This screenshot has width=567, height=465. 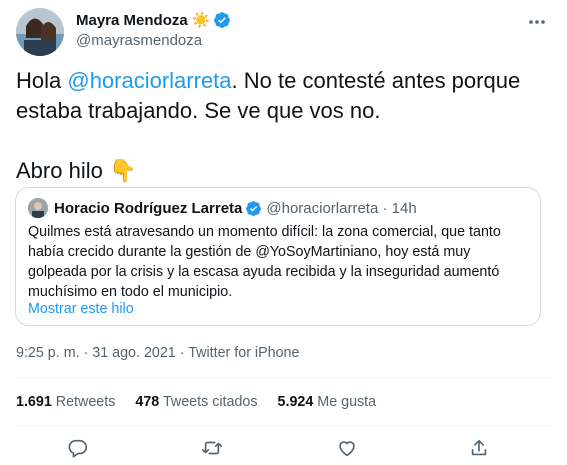 What do you see at coordinates (34, 402) in the screenshot?
I see `retweets-count: 1.691` at bounding box center [34, 402].